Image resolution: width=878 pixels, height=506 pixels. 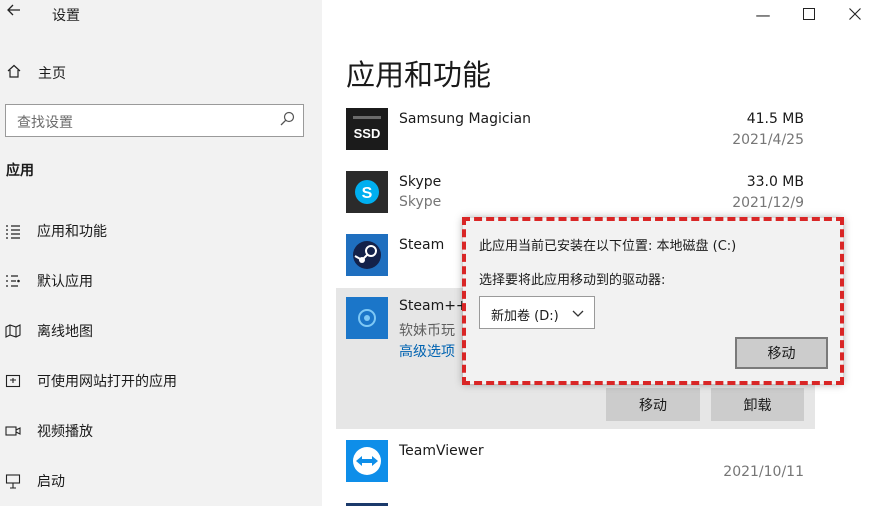 What do you see at coordinates (576, 196) in the screenshot?
I see `app-list-item-skype: S Skype Skype 33.0 MB 2021/12/9` at bounding box center [576, 196].